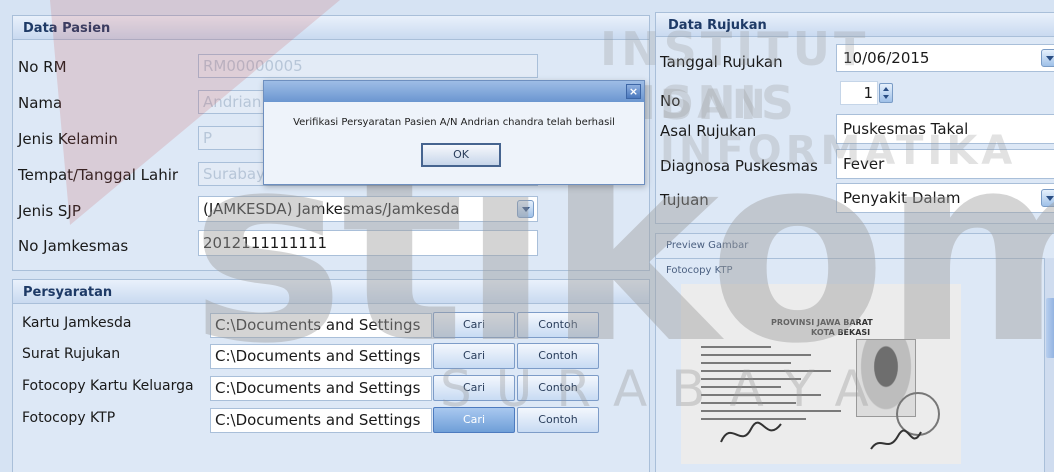 This screenshot has width=1054, height=472. Describe the element at coordinates (368, 66) in the screenshot. I see `no-rm-field: RM00000005` at that location.